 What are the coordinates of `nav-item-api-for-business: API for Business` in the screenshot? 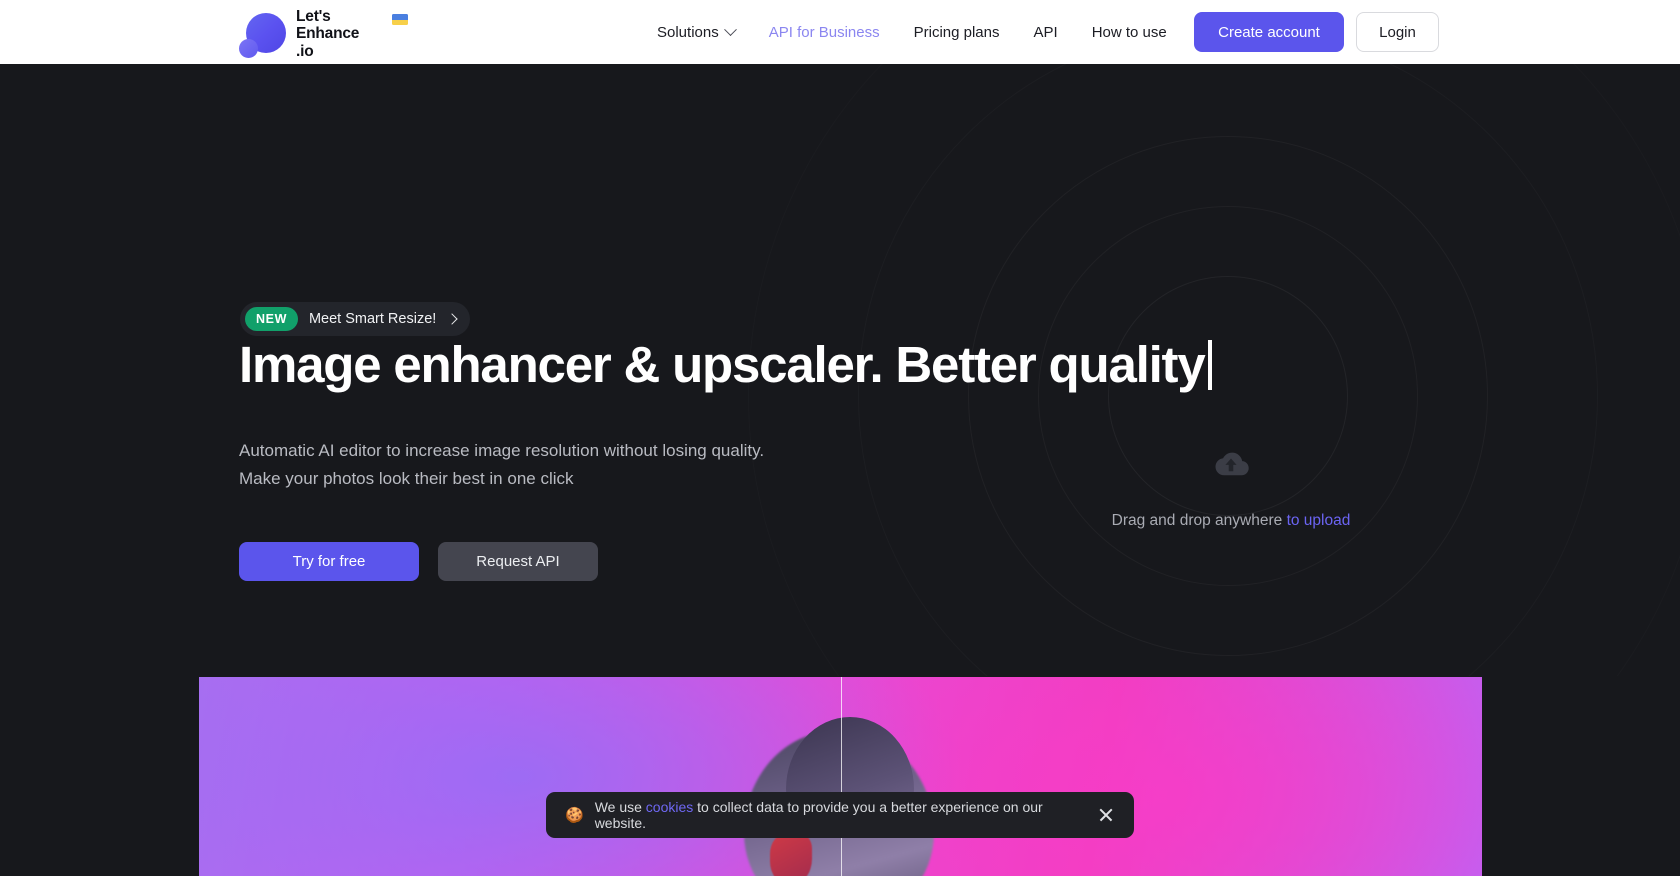 It's located at (824, 32).